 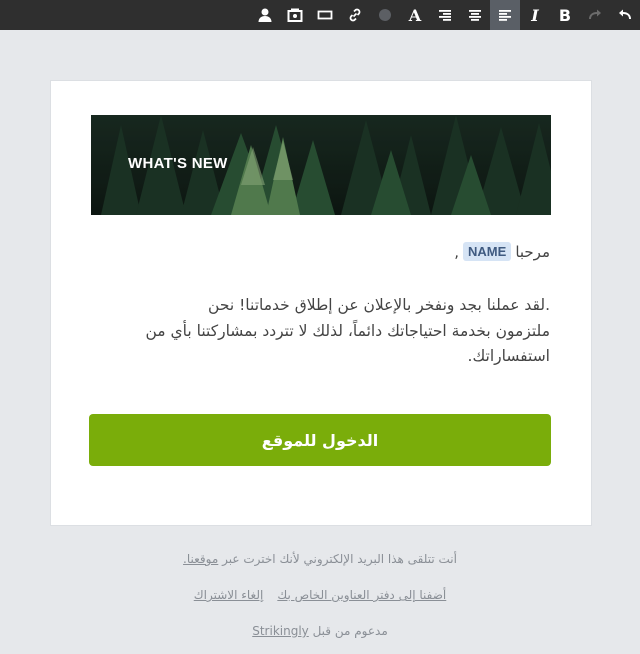 I want to click on greeting-word: مرحبا, so click(x=532, y=251).